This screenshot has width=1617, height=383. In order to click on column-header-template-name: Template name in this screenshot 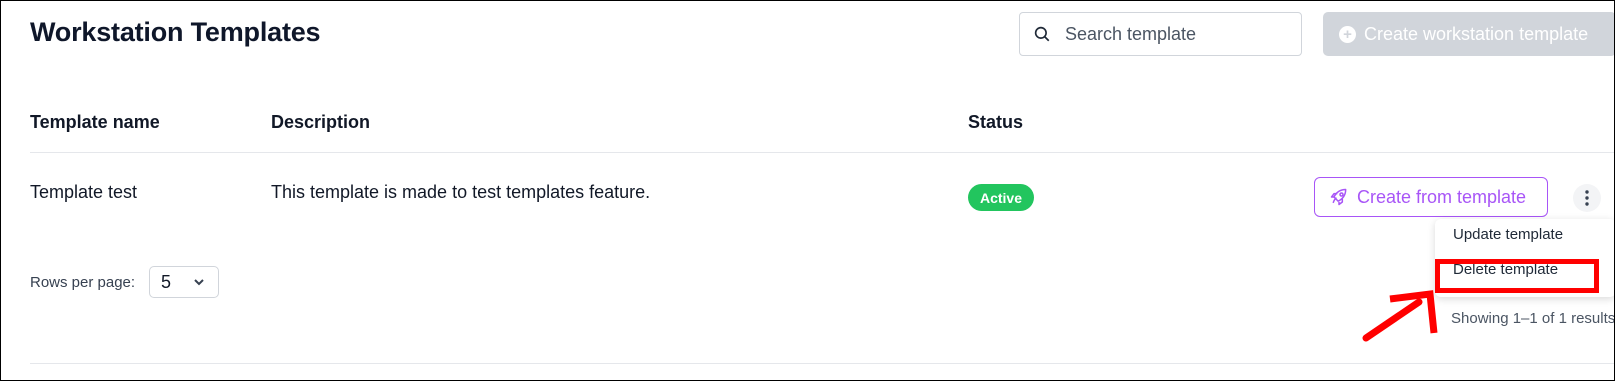, I will do `click(95, 122)`.